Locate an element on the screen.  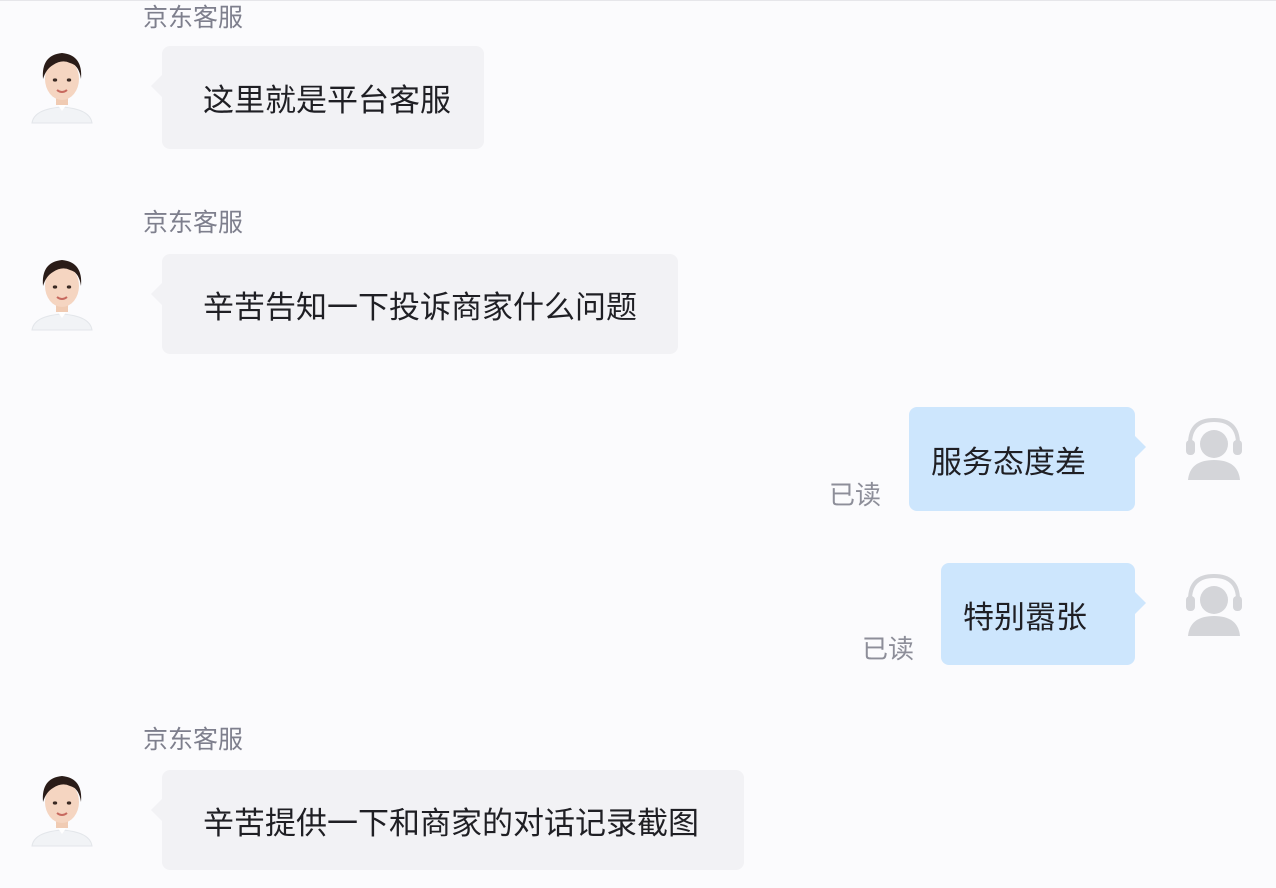
incoming-message-bubble: 辛苦提供一下和商家的对话记录截图 is located at coordinates (447, 820).